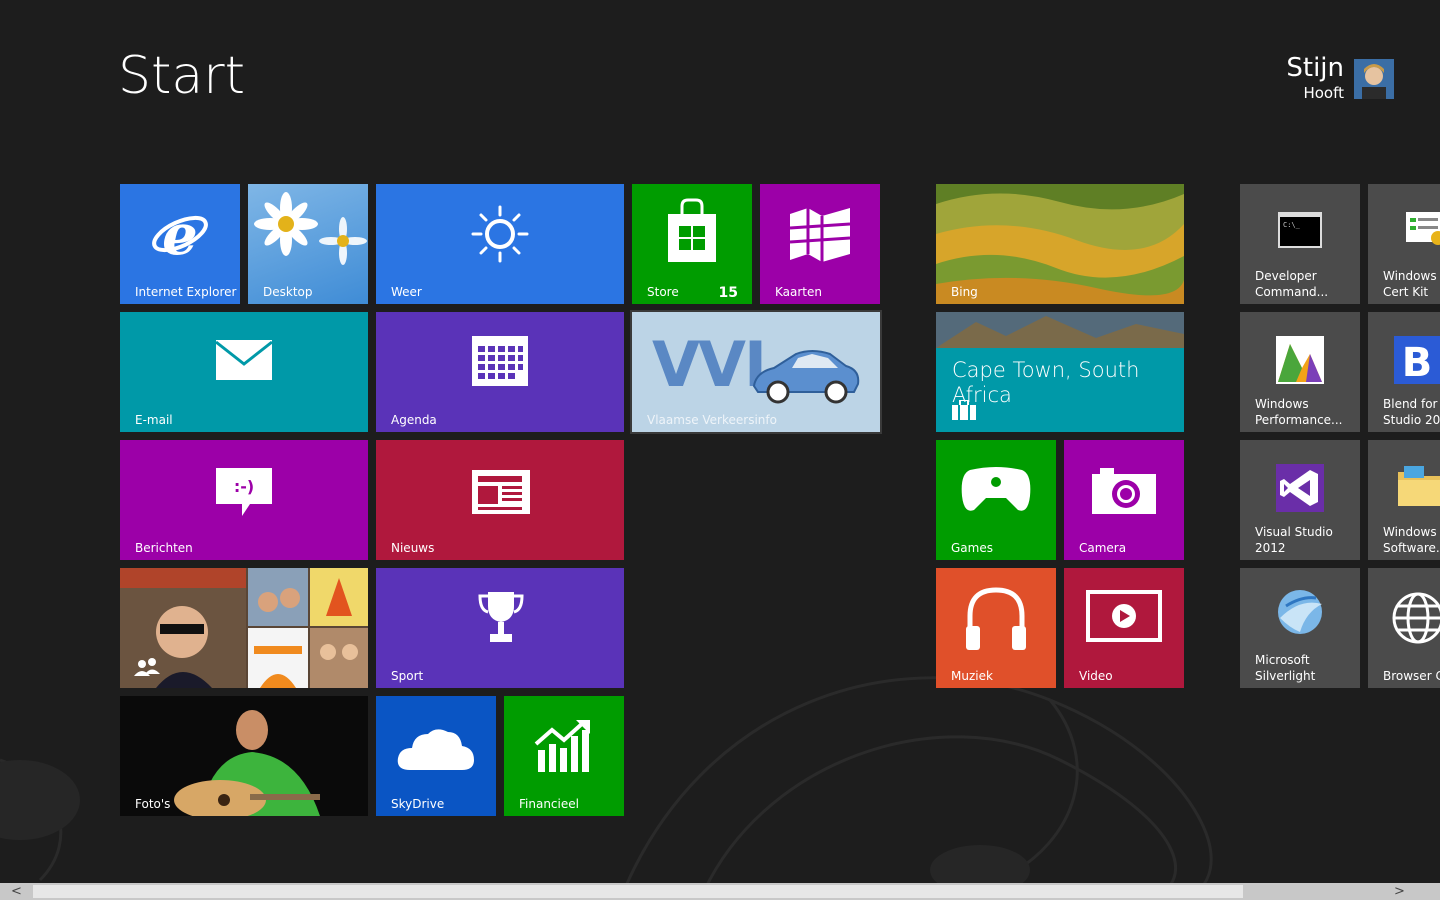 The height and width of the screenshot is (900, 1440). What do you see at coordinates (549, 804) in the screenshot?
I see `tile-label: Financieel` at bounding box center [549, 804].